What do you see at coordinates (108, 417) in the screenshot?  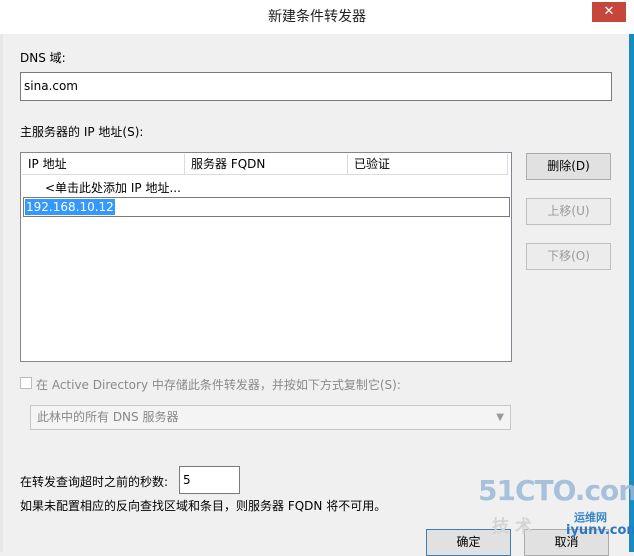 I see `replication-scope-value: 此林中的所有 DNS 服务器` at bounding box center [108, 417].